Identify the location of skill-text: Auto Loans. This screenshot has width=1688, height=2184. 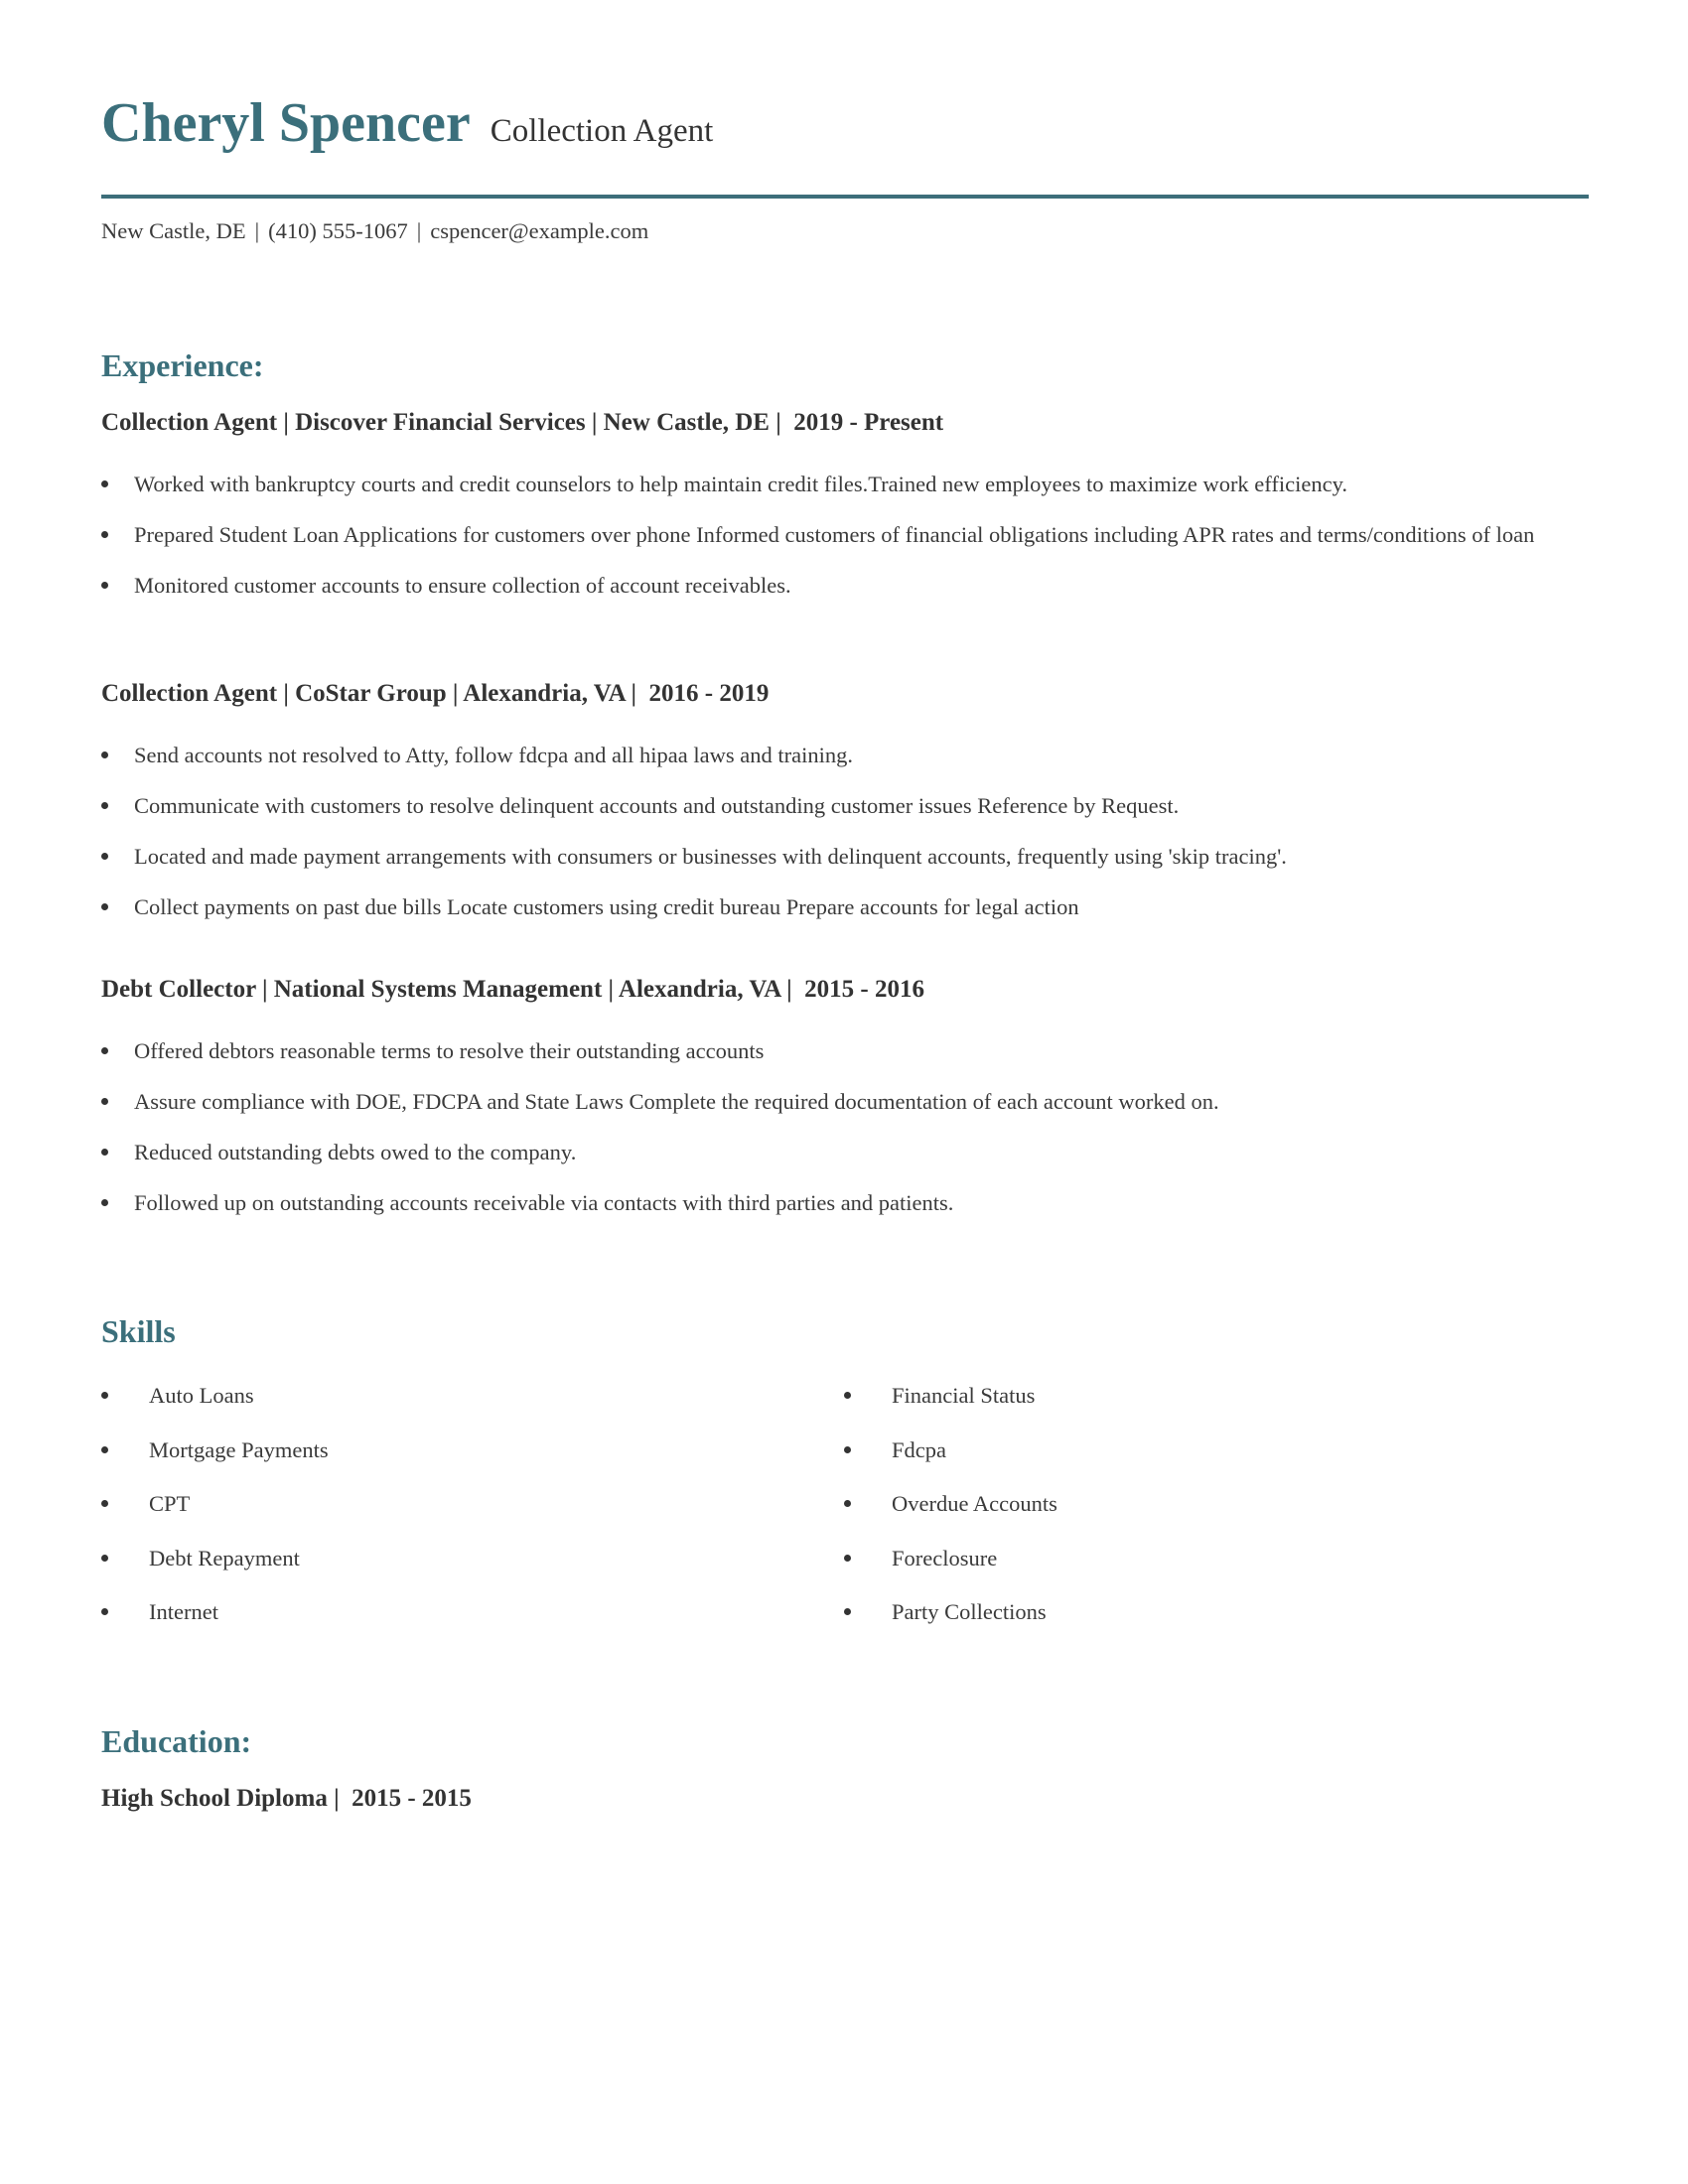
(201, 1395).